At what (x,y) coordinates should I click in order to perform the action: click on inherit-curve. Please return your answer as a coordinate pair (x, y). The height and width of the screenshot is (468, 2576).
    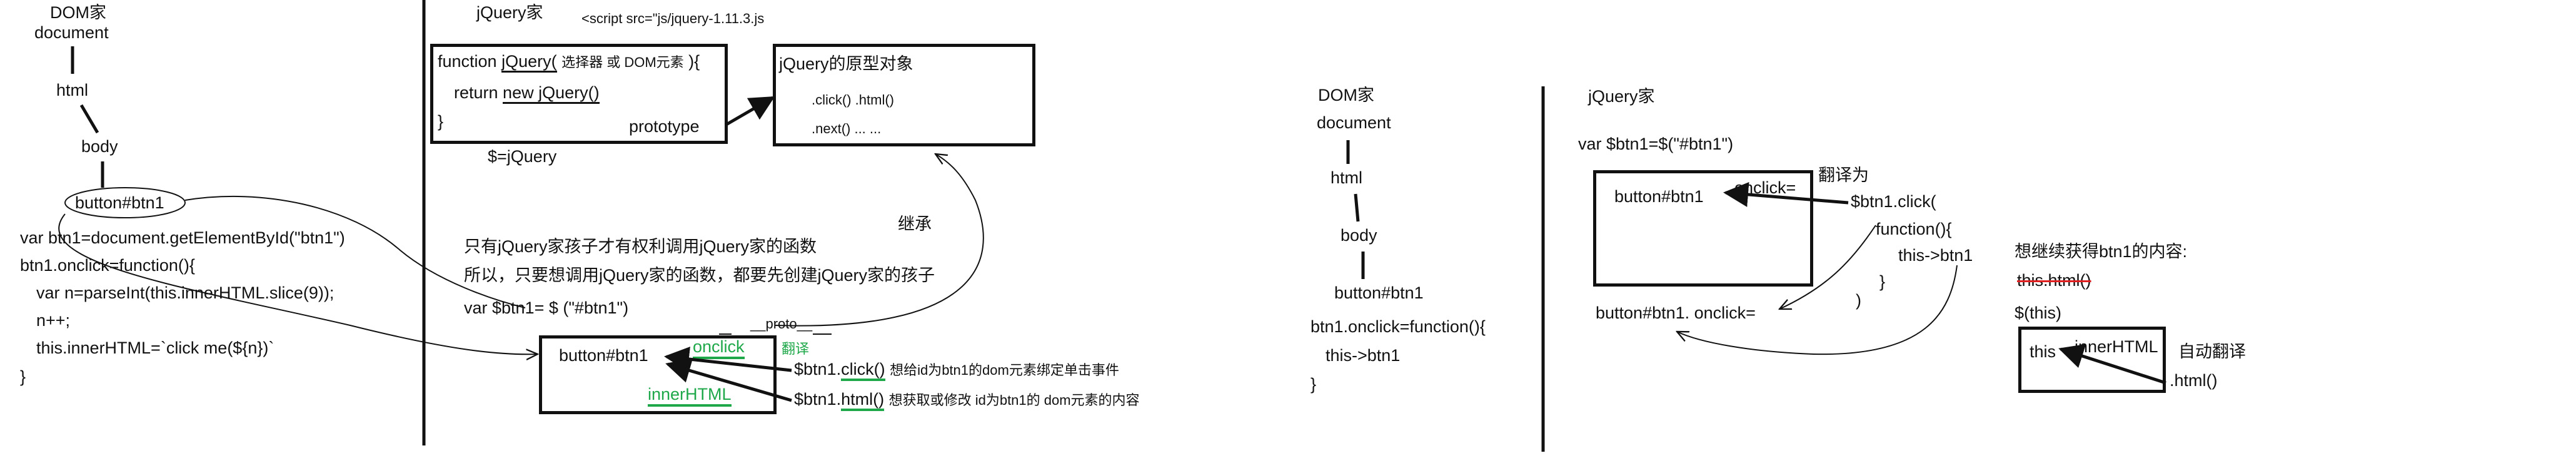
    Looking at the image, I should click on (880, 240).